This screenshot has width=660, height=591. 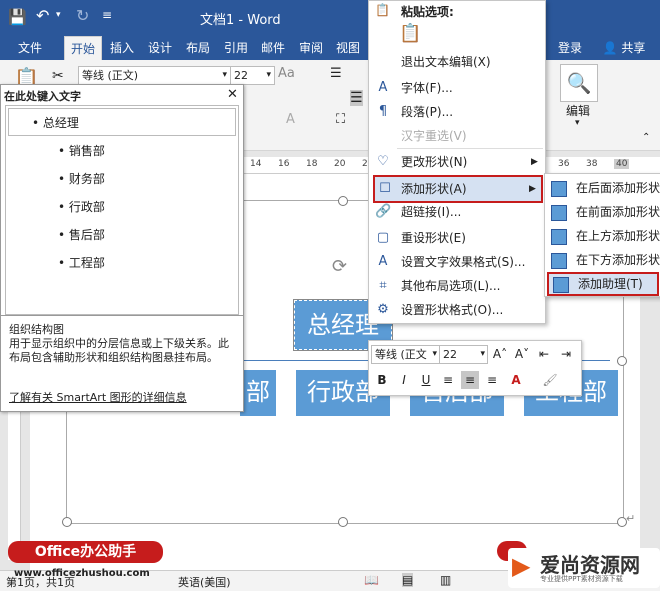 I want to click on align-left-icon: ≡, so click(x=448, y=380).